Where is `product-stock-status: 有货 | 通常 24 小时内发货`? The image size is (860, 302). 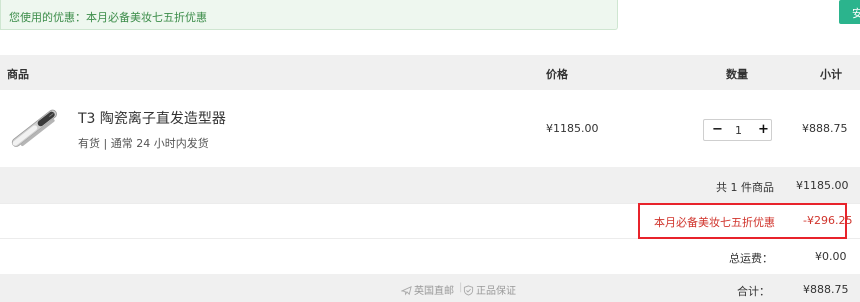
product-stock-status: 有货 | 通常 24 小时内发货 is located at coordinates (143, 143).